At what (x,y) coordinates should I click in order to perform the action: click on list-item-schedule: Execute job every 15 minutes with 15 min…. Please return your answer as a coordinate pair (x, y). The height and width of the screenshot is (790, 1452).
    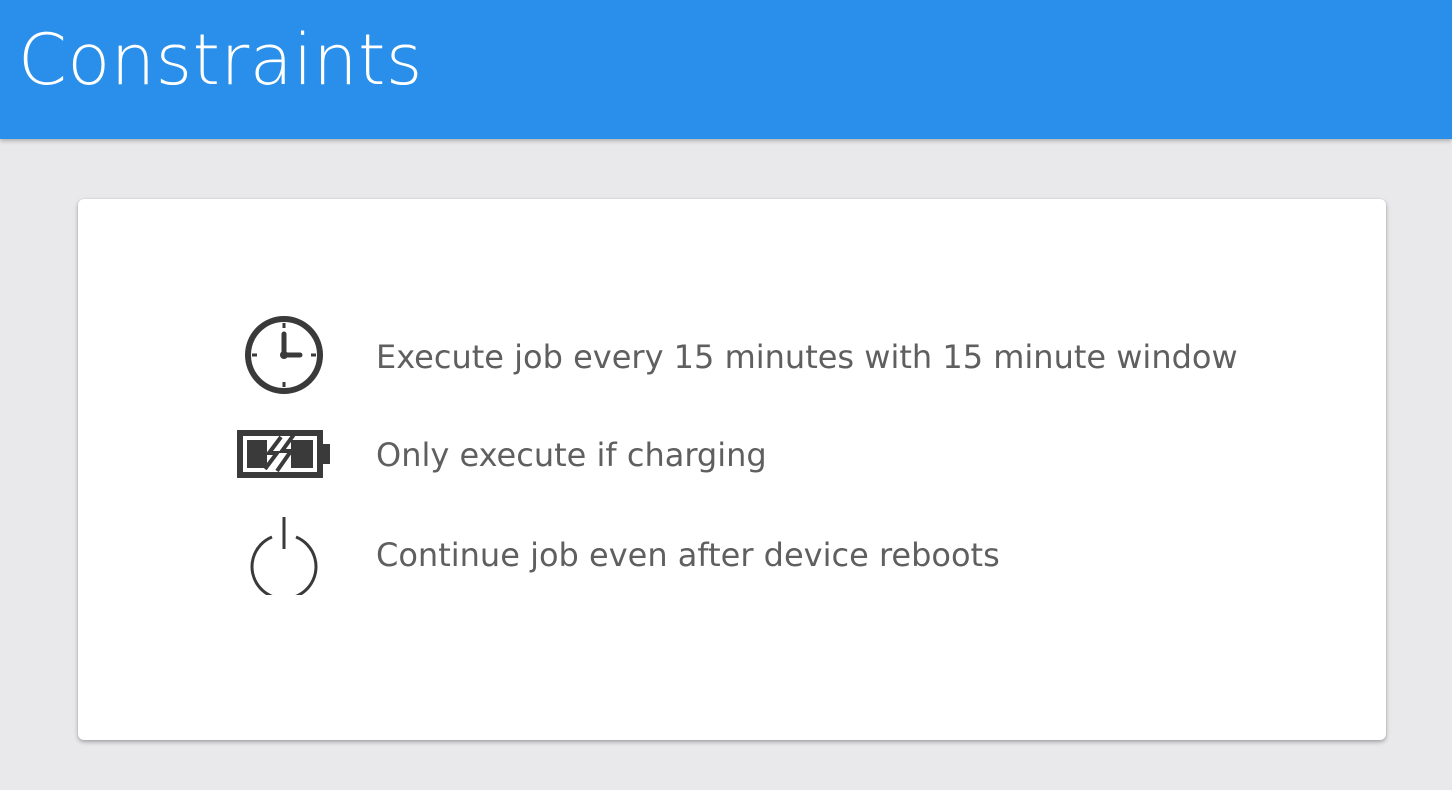
    Looking at the image, I should click on (732, 354).